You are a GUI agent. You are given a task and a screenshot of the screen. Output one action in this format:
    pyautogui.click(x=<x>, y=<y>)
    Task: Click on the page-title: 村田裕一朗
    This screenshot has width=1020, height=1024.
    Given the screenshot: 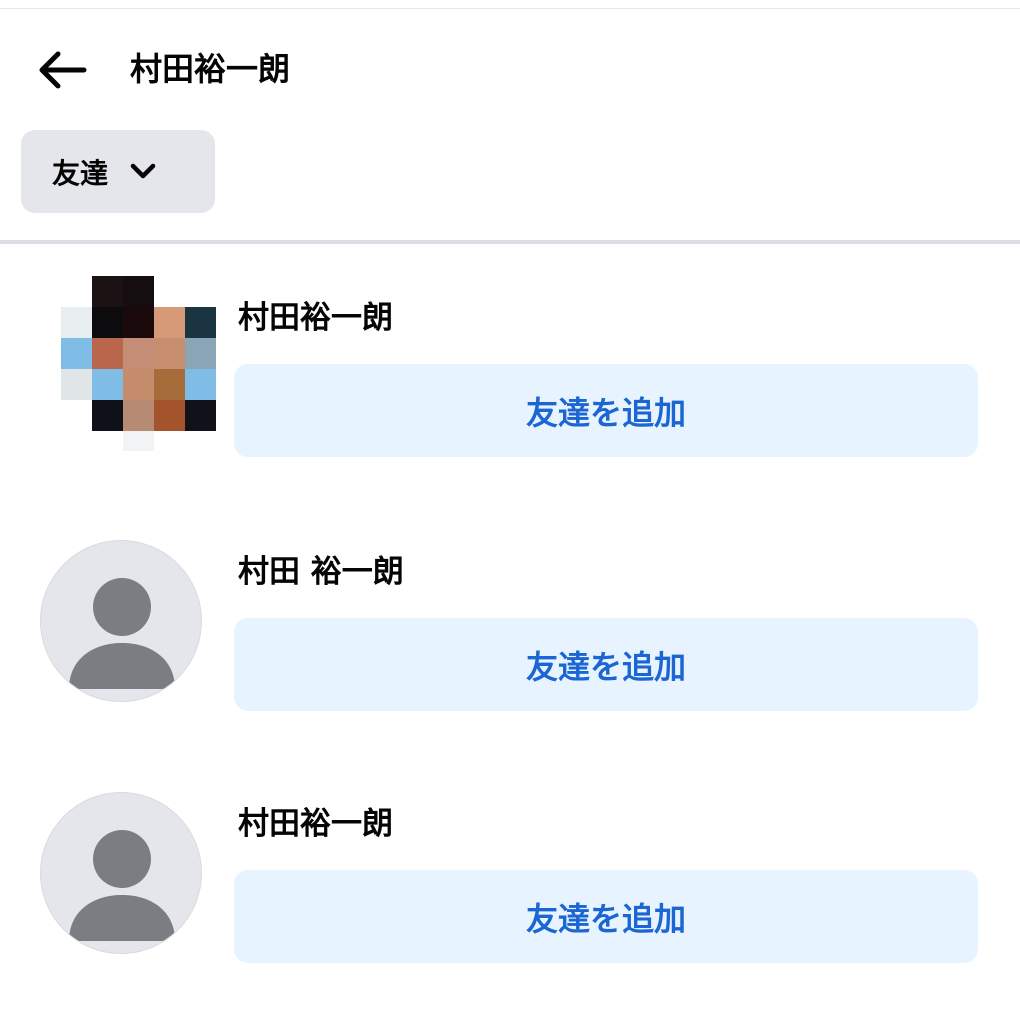 What is the action you would take?
    pyautogui.click(x=210, y=69)
    